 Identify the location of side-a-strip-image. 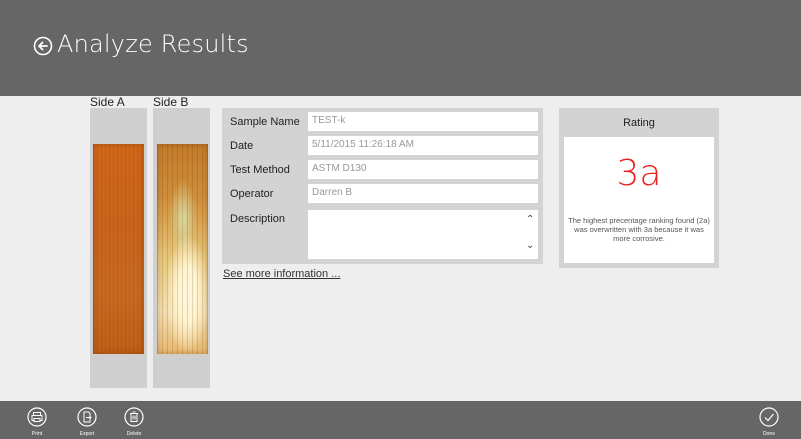
(118, 249).